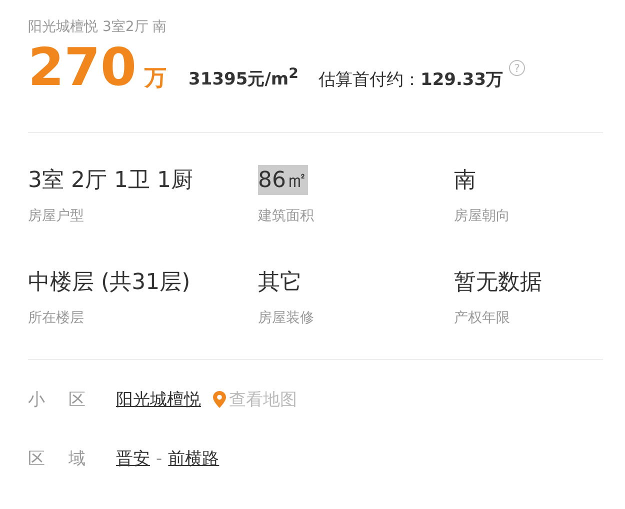  What do you see at coordinates (465, 181) in the screenshot?
I see `attribute-value: 南` at bounding box center [465, 181].